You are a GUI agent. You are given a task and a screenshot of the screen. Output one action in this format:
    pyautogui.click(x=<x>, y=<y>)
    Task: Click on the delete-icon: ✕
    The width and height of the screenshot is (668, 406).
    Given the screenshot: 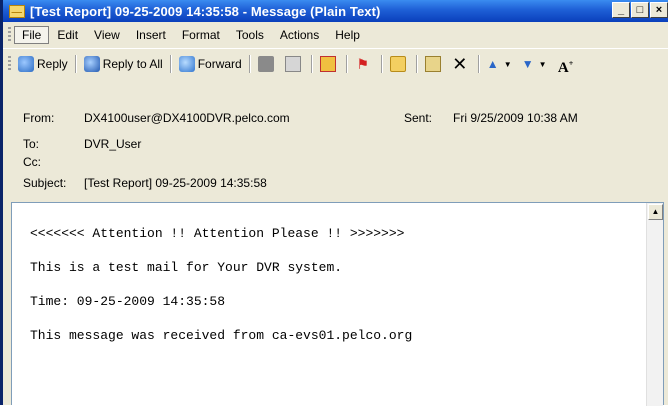 What is the action you would take?
    pyautogui.click(x=460, y=64)
    